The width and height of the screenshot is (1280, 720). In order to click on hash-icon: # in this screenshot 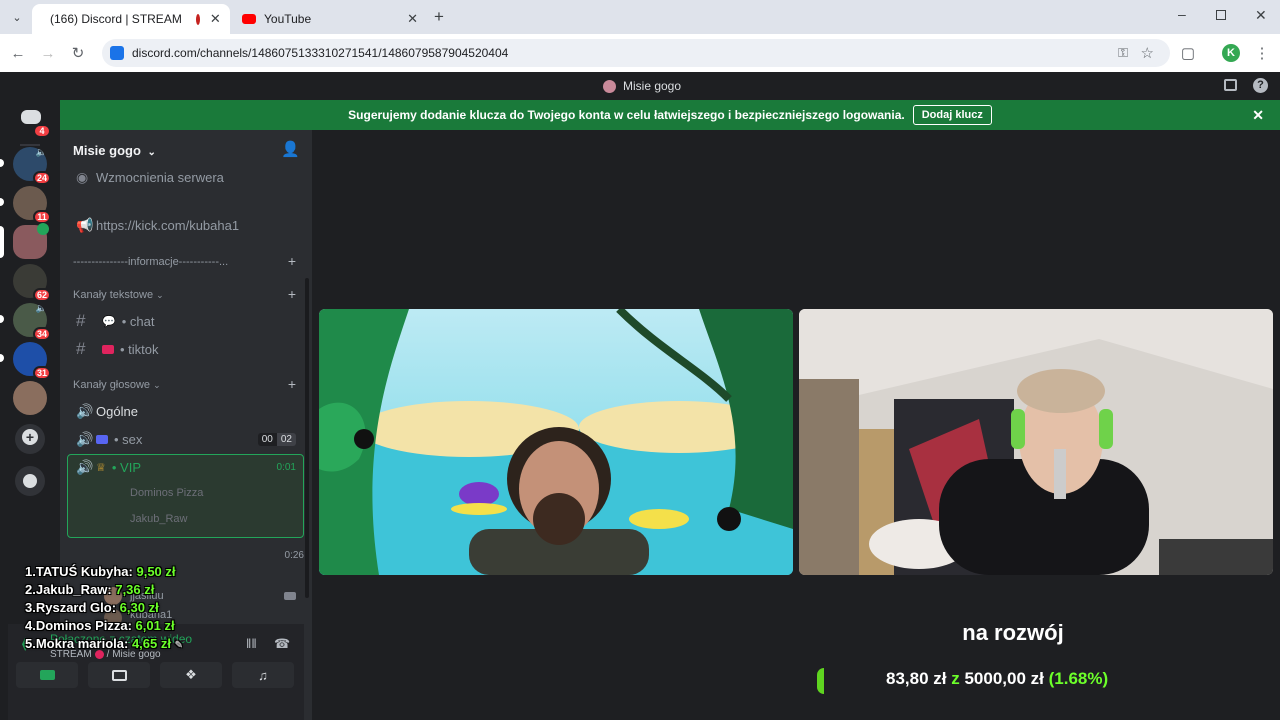, I will do `click(81, 348)`.